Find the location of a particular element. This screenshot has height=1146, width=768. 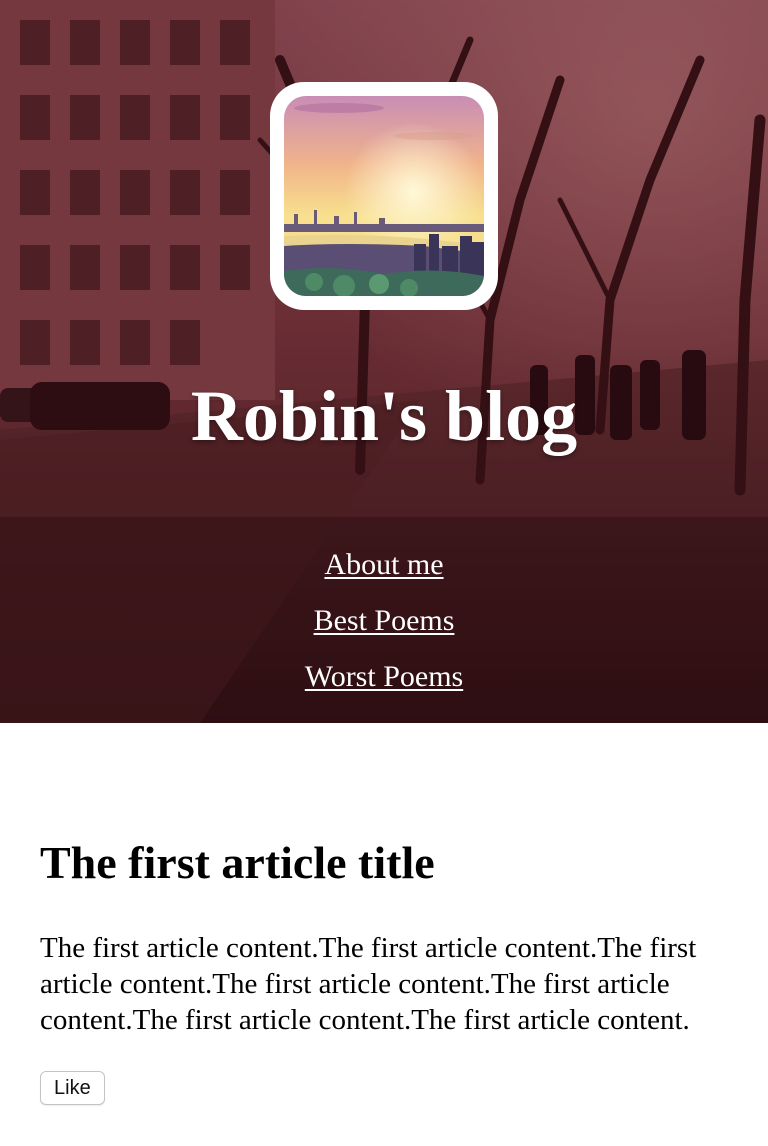

nav-item-worst-poems: Worst Poems is located at coordinates (384, 685).